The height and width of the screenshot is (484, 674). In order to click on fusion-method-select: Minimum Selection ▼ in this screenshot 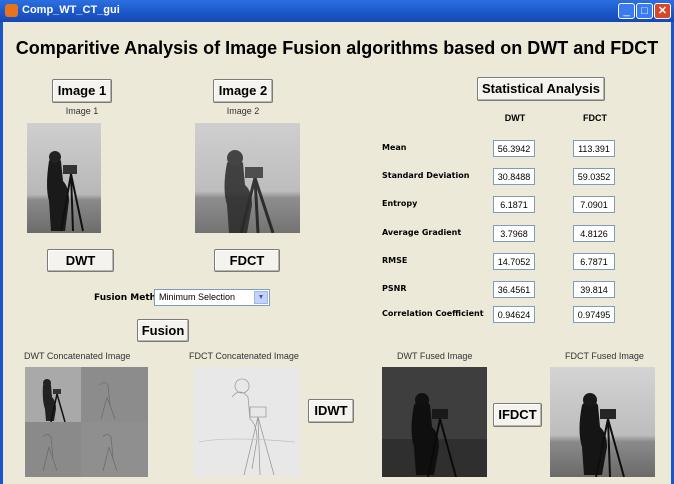, I will do `click(212, 297)`.